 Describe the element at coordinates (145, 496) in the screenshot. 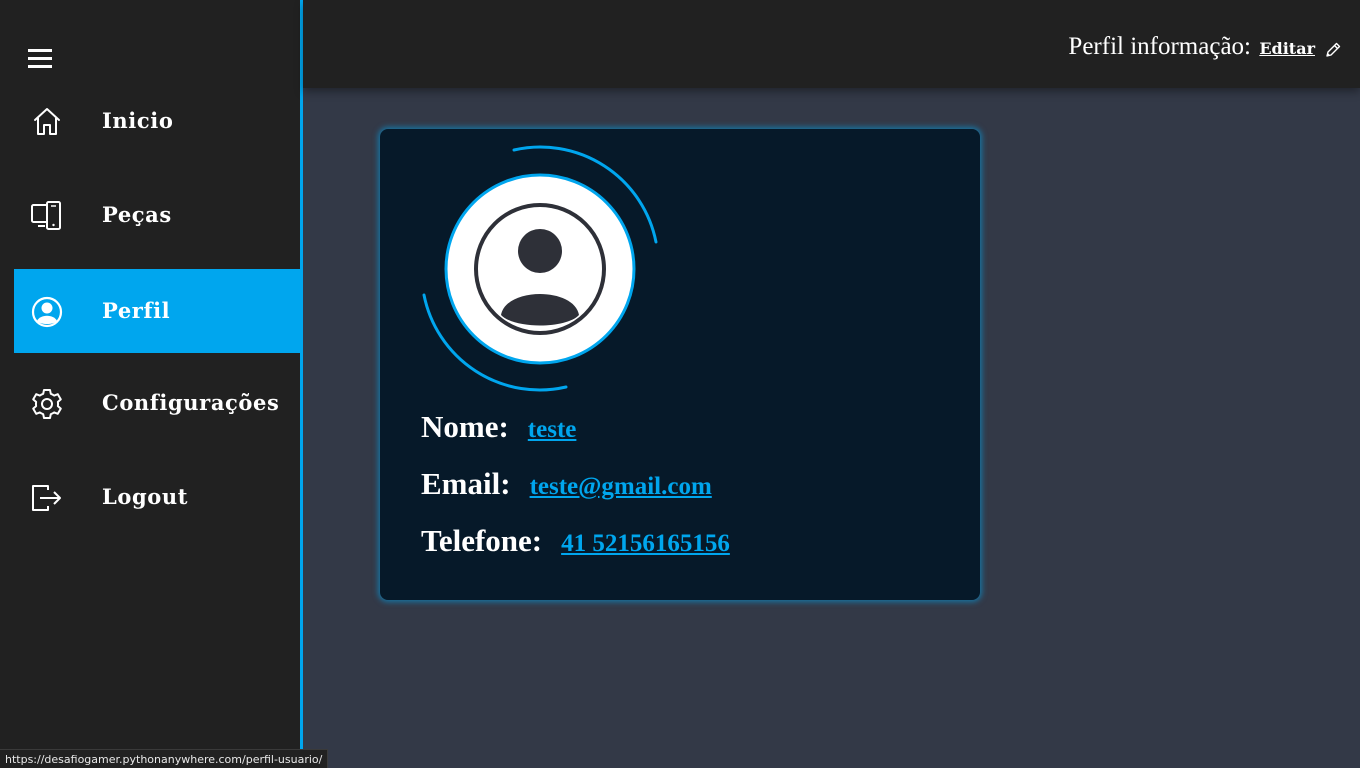

I see `sidebar-item-label: Logout` at that location.